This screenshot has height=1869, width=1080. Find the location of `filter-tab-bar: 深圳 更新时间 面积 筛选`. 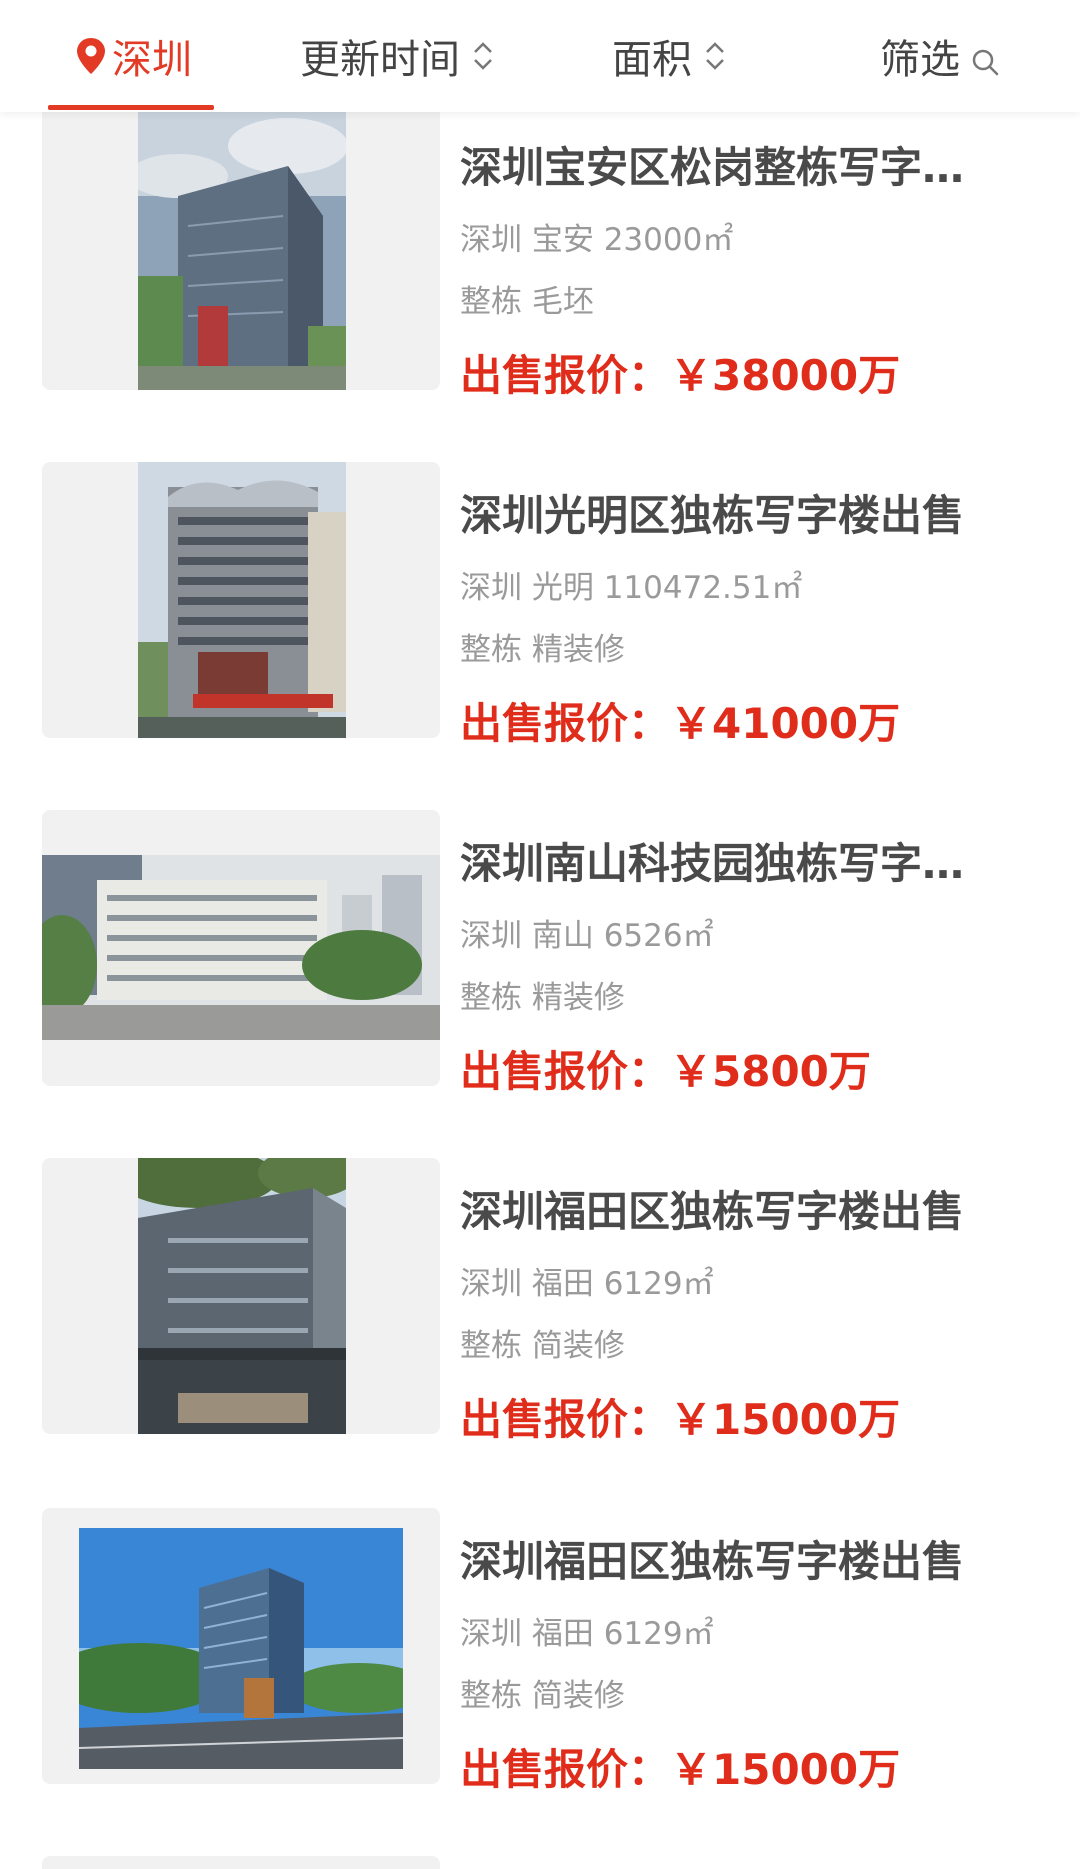

filter-tab-bar: 深圳 更新时间 面积 筛选 is located at coordinates (540, 56).